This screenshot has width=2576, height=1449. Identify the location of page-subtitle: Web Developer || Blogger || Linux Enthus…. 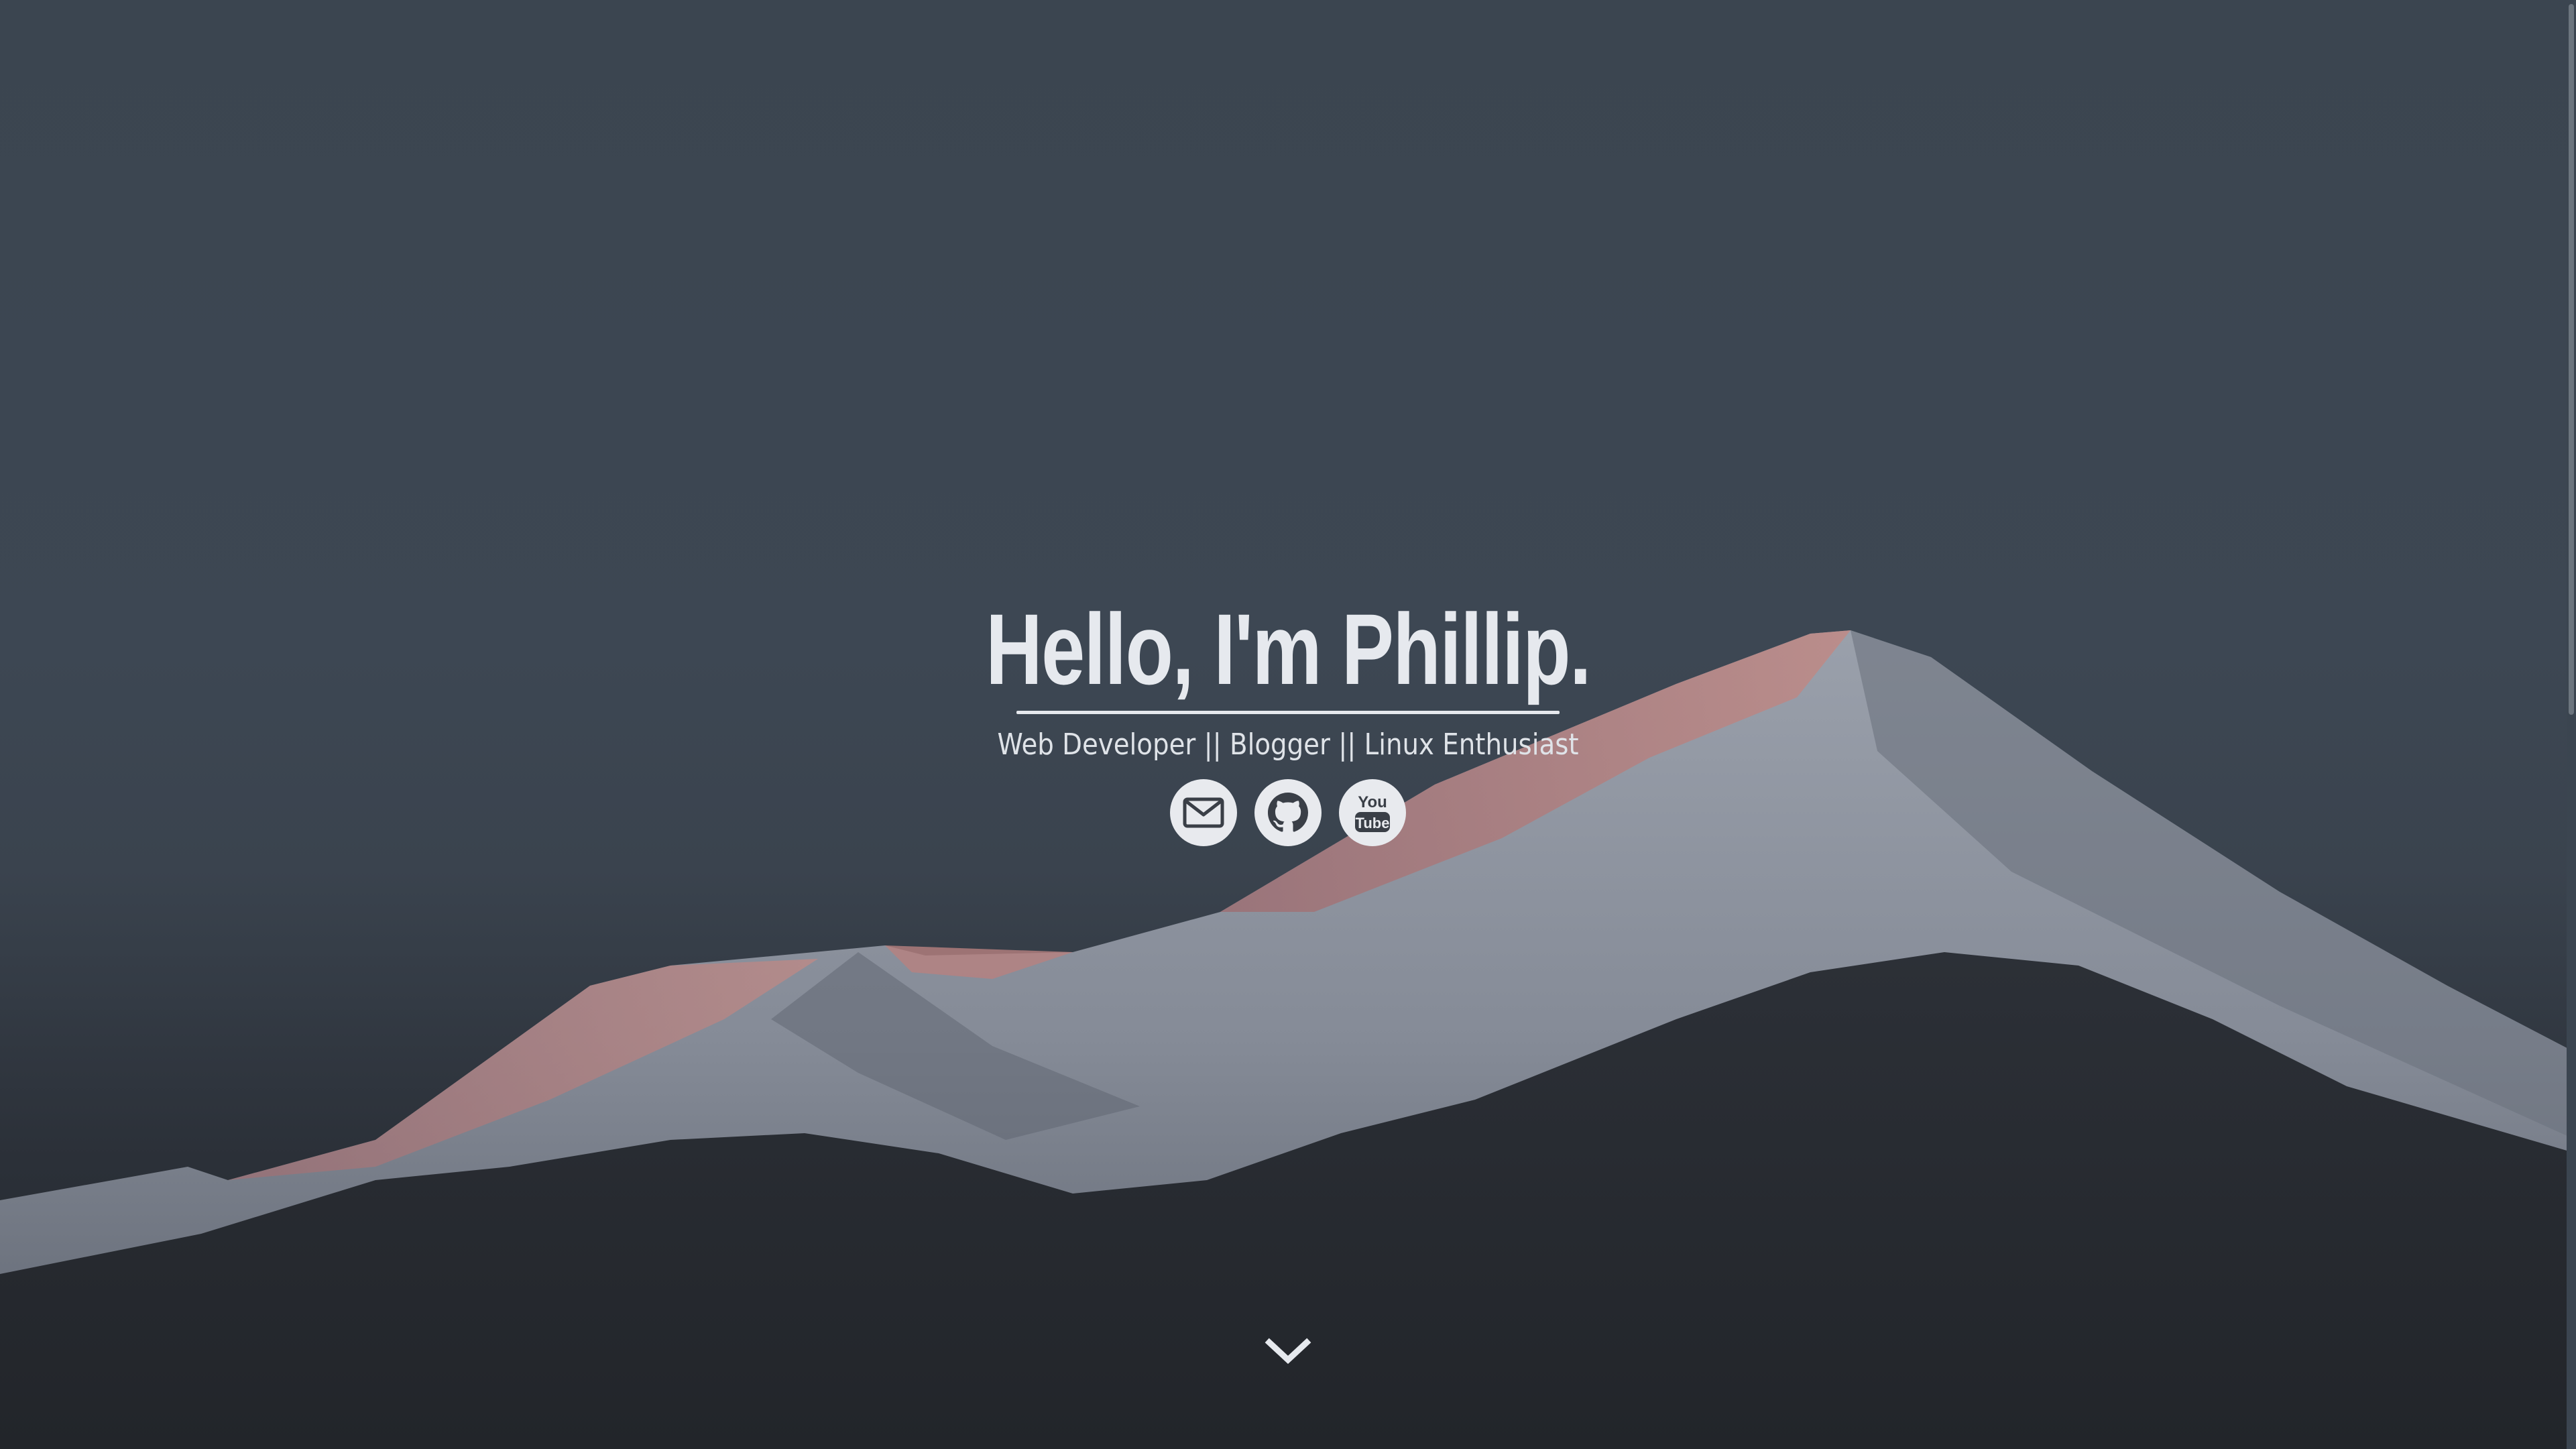
(1288, 745).